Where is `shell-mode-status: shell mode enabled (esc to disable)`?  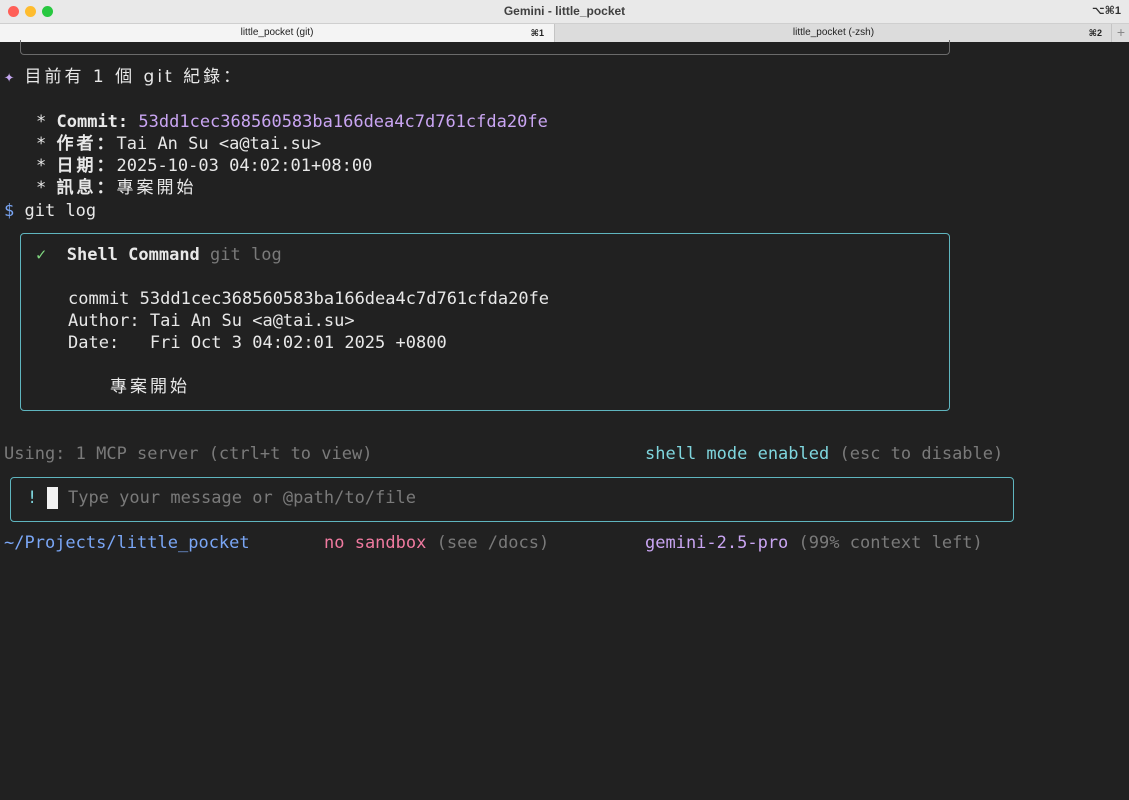 shell-mode-status: shell mode enabled (esc to disable) is located at coordinates (824, 454).